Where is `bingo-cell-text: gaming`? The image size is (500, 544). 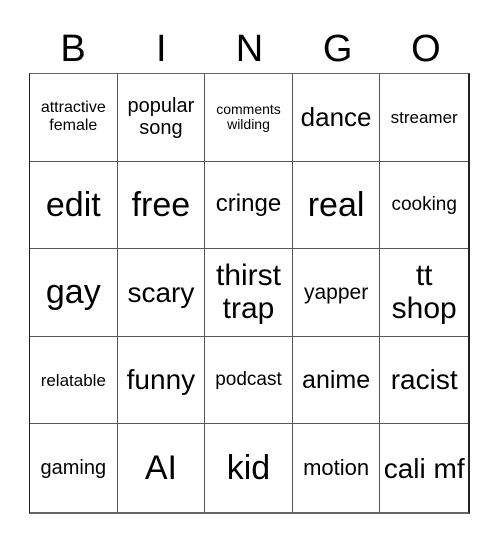
bingo-cell-text: gaming is located at coordinates (73, 467).